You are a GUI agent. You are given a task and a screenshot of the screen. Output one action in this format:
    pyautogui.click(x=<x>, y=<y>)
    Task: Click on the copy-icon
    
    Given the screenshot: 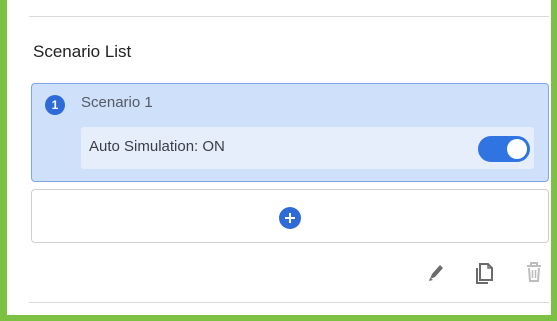 What is the action you would take?
    pyautogui.click(x=485, y=272)
    